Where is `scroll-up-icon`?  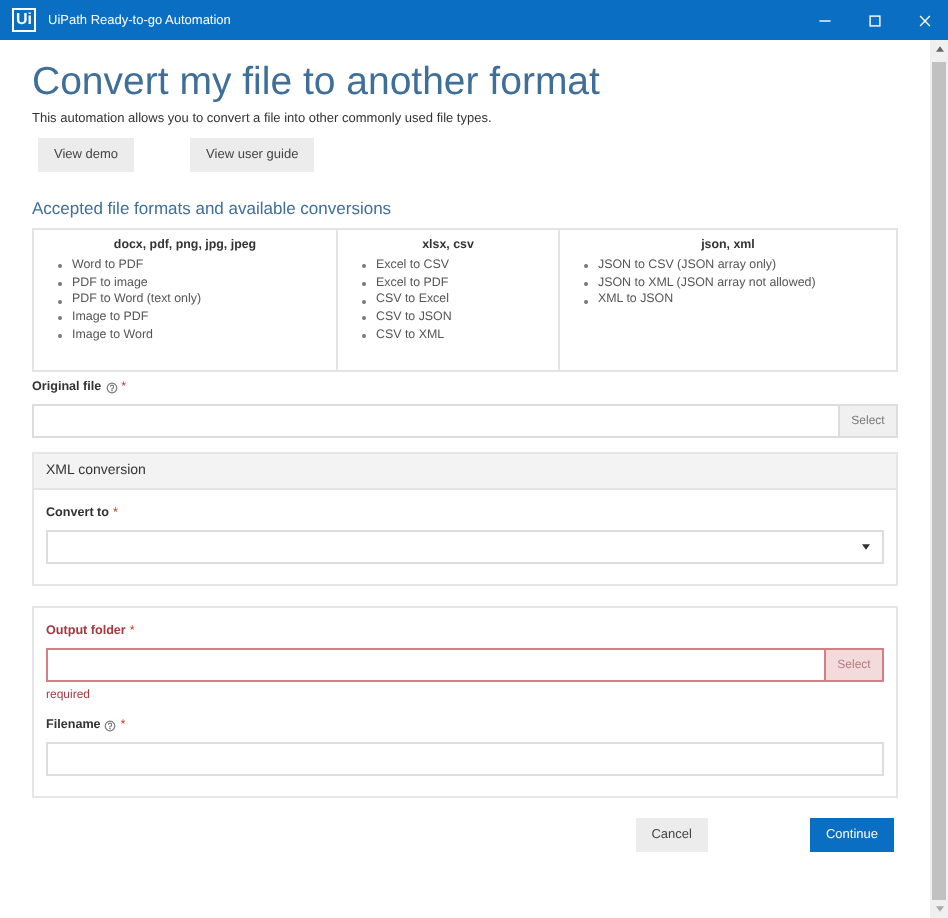
scroll-up-icon is located at coordinates (939, 49).